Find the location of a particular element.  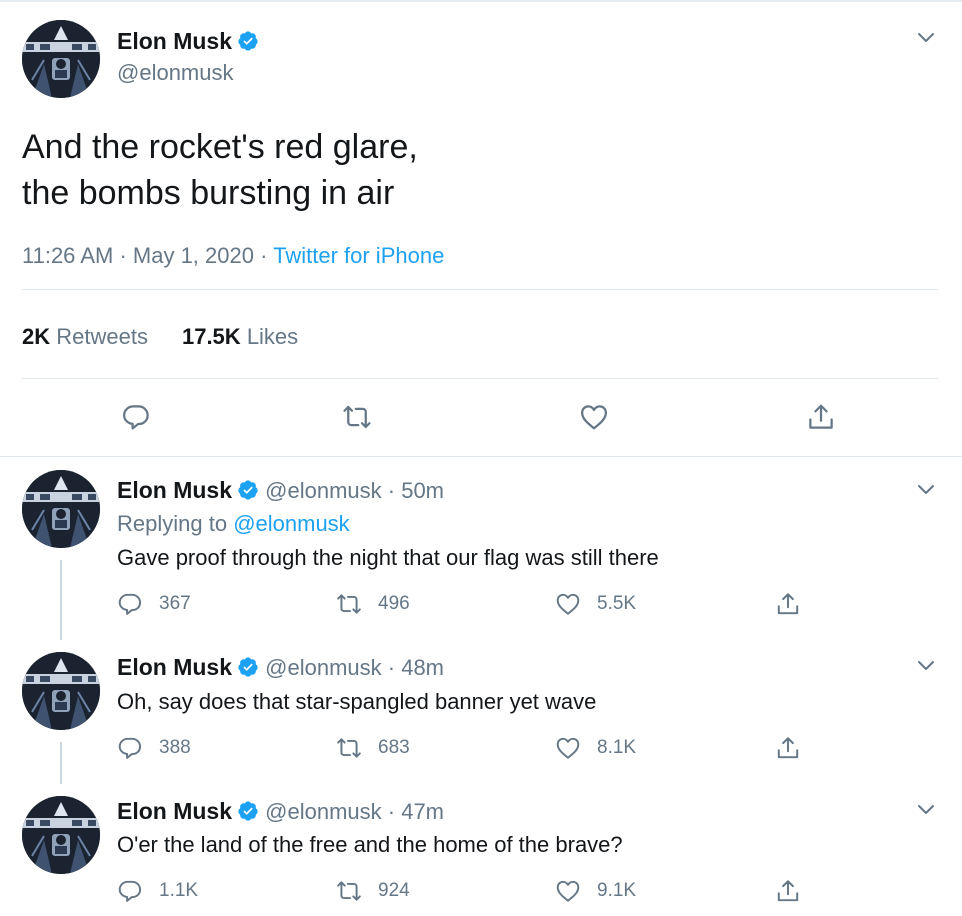

likes-count: 17.5K is located at coordinates (211, 336).